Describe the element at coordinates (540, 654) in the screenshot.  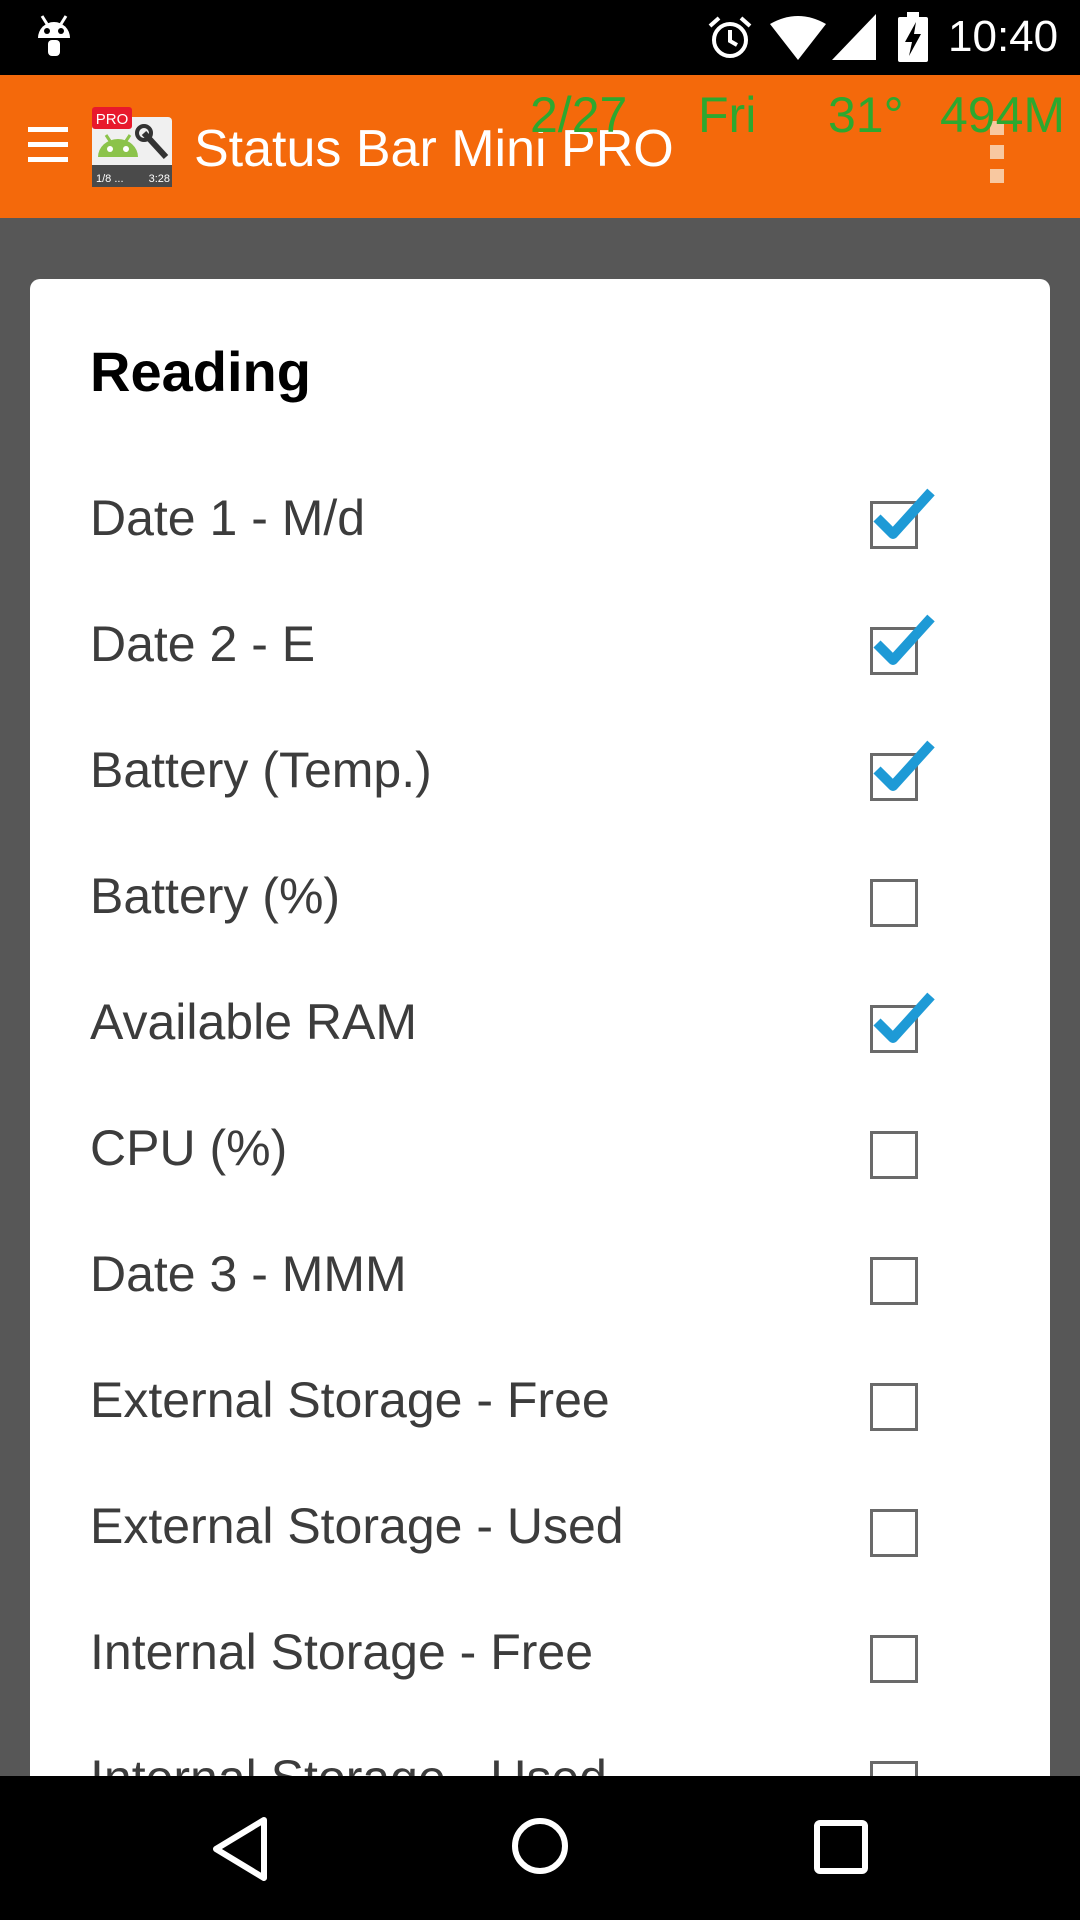
I see `option-row: Date 2 - E` at that location.